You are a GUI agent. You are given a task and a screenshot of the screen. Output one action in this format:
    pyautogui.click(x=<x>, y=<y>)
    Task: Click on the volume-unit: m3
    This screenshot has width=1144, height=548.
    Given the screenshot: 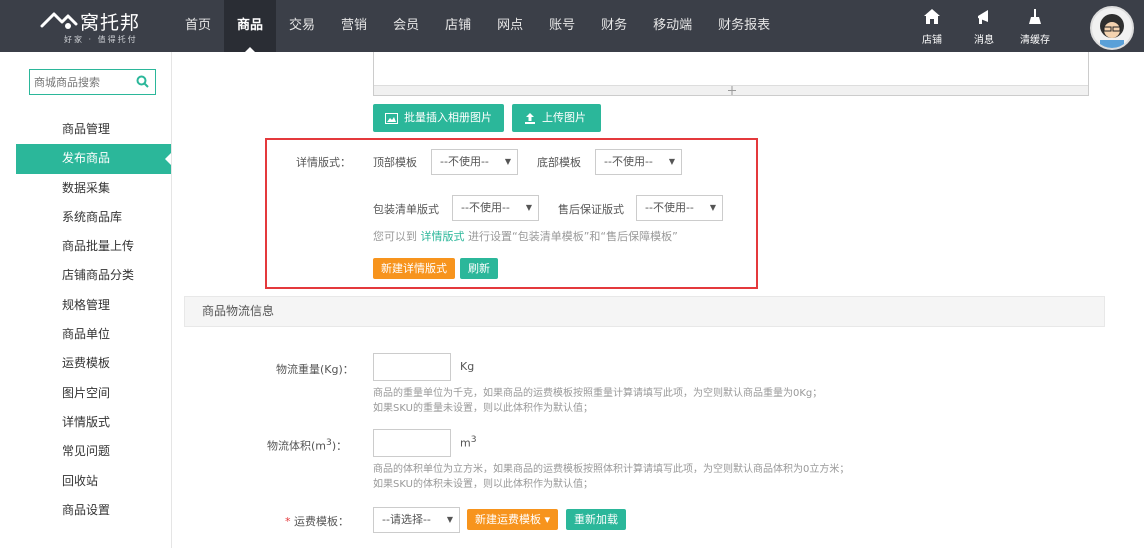 What is the action you would take?
    pyautogui.click(x=468, y=442)
    